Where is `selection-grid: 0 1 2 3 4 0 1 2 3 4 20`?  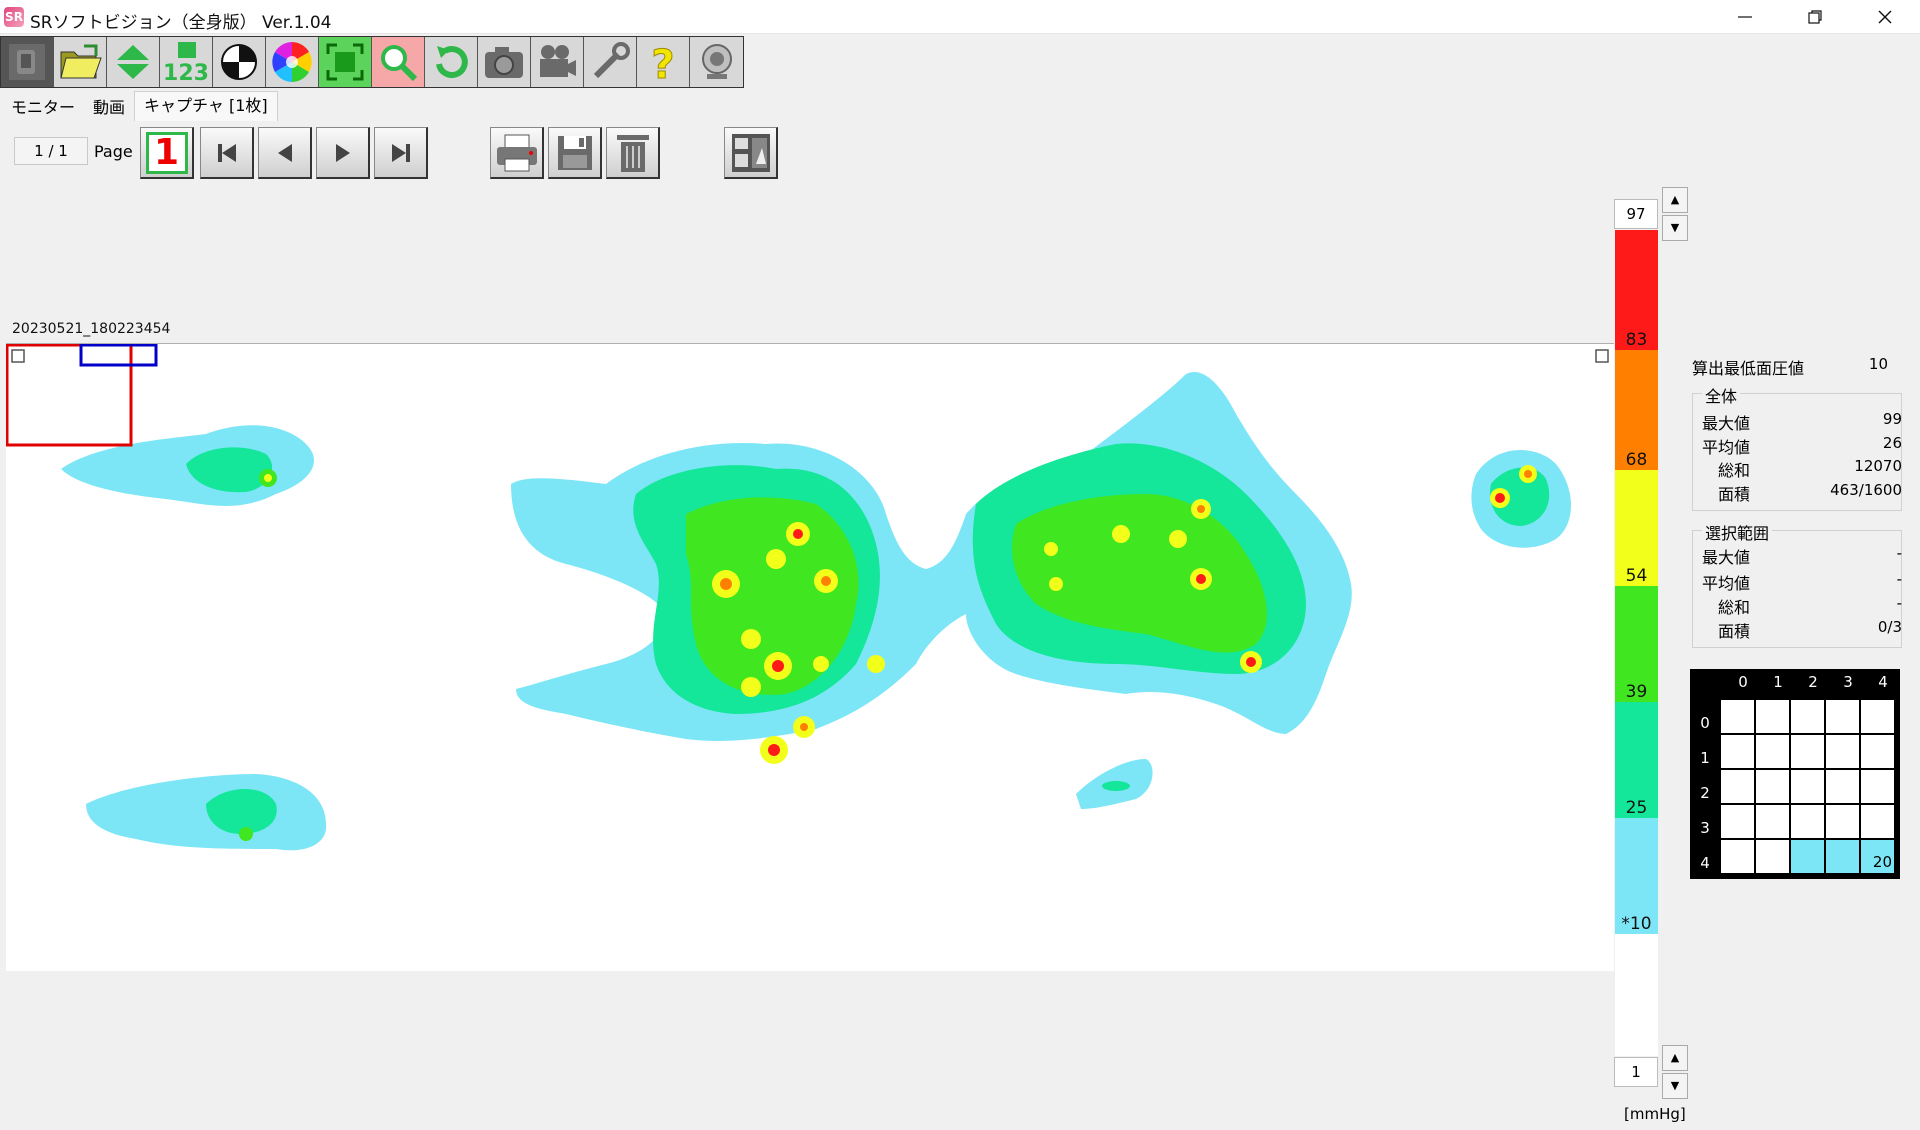
selection-grid: 0 1 2 3 4 0 1 2 3 4 20 is located at coordinates (1795, 774).